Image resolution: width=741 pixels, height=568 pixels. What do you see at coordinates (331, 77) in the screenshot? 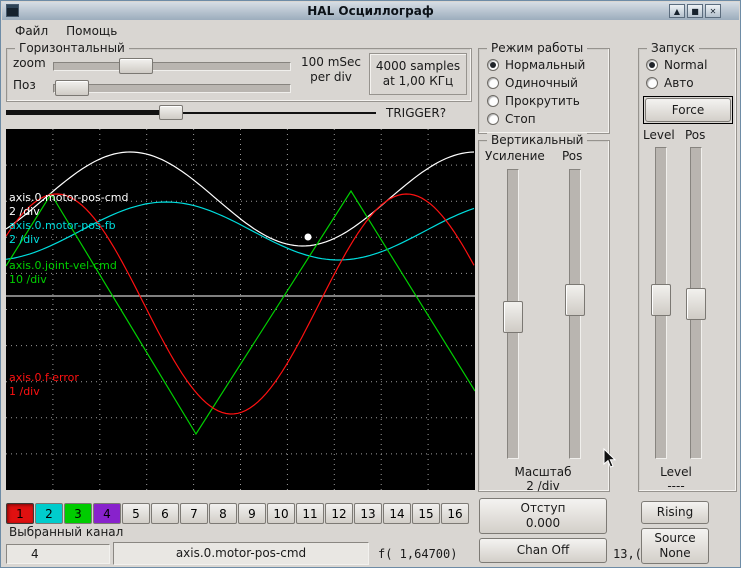
I see `sample-rate-line2: per div` at bounding box center [331, 77].